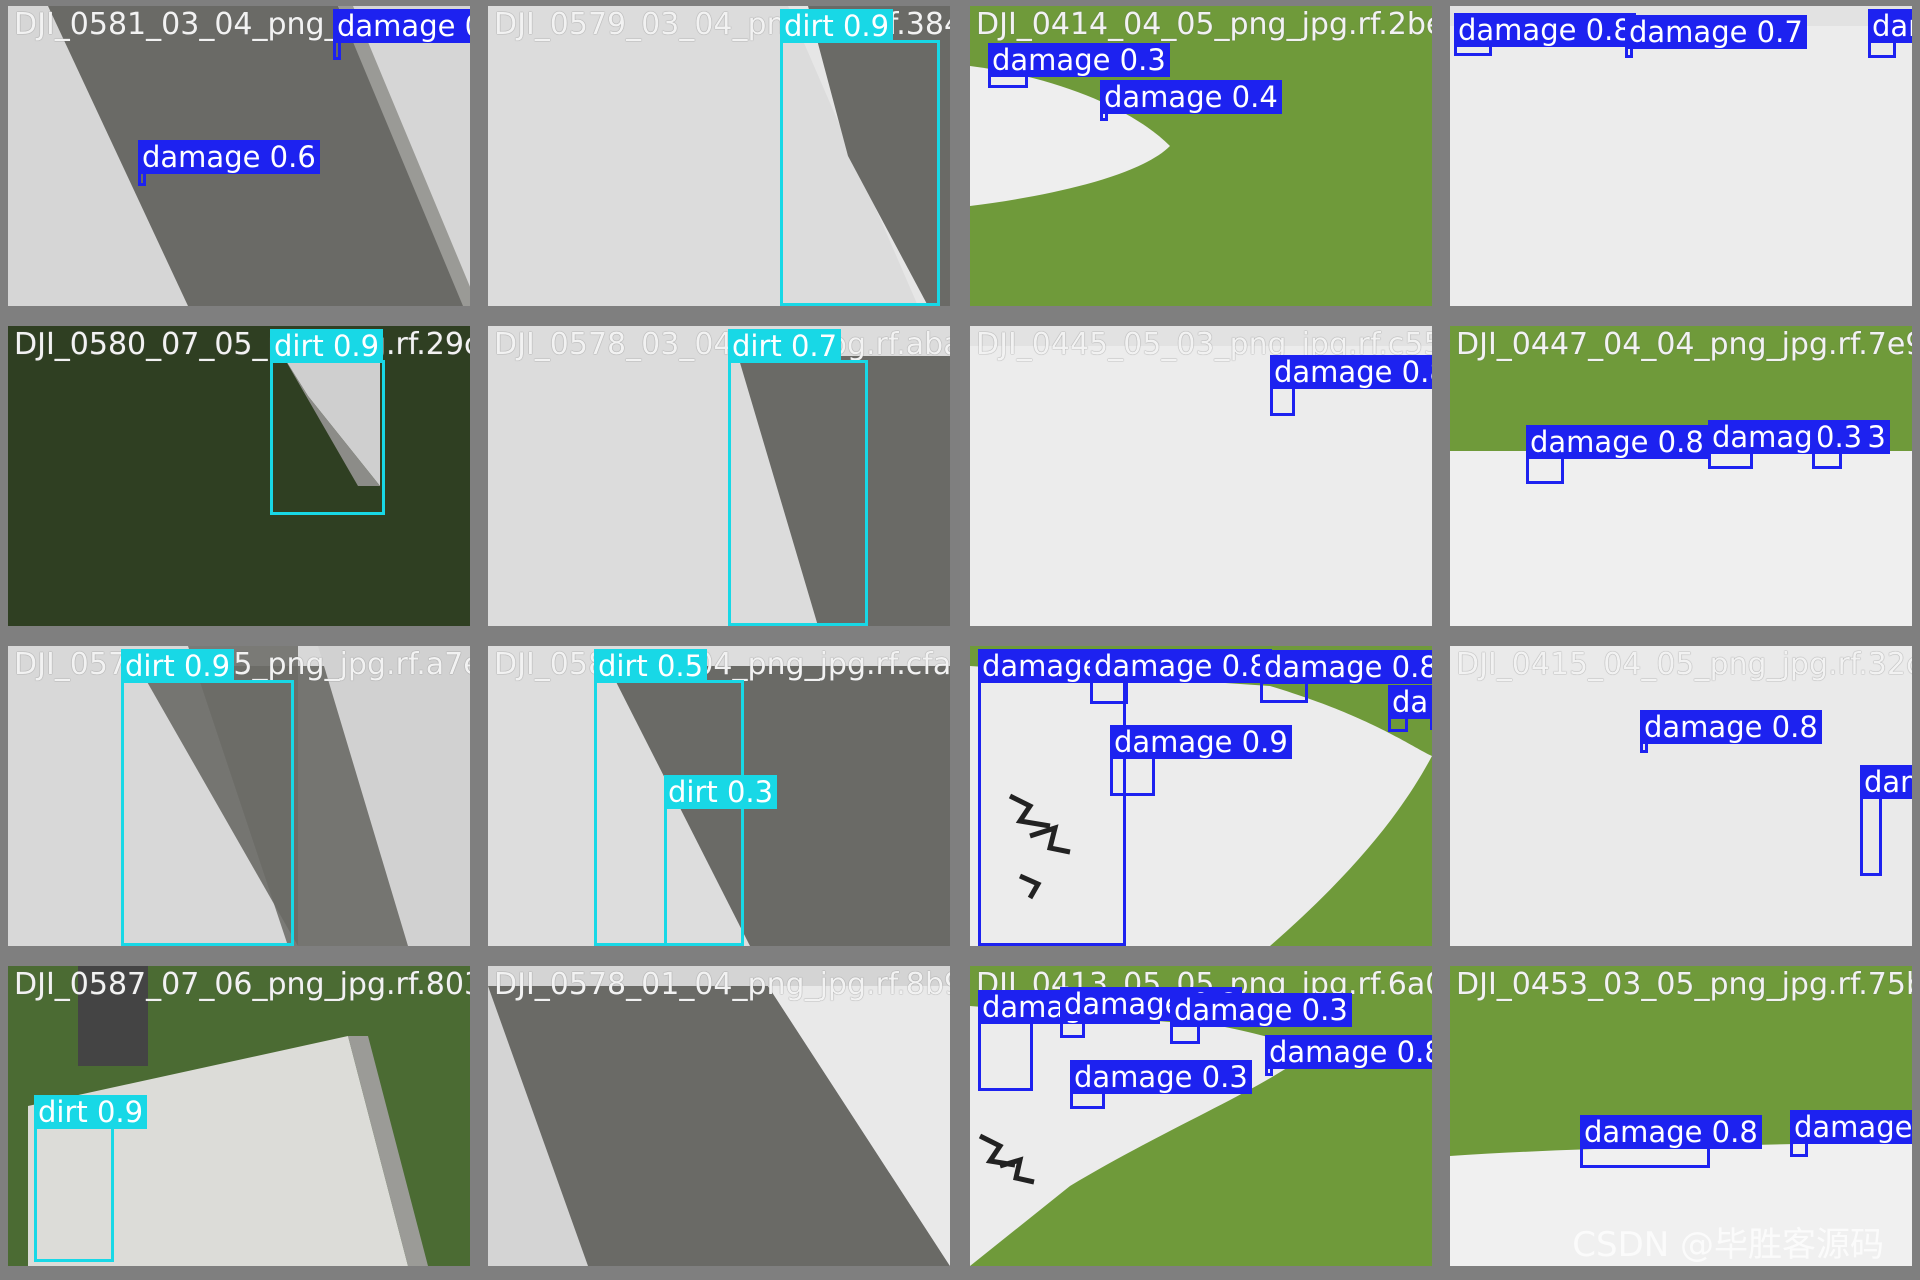 Image resolution: width=1920 pixels, height=1280 pixels. What do you see at coordinates (242, 984) in the screenshot?
I see `tile-filename: DJI_0587_07_06_png_jpg.rf.8036` at bounding box center [242, 984].